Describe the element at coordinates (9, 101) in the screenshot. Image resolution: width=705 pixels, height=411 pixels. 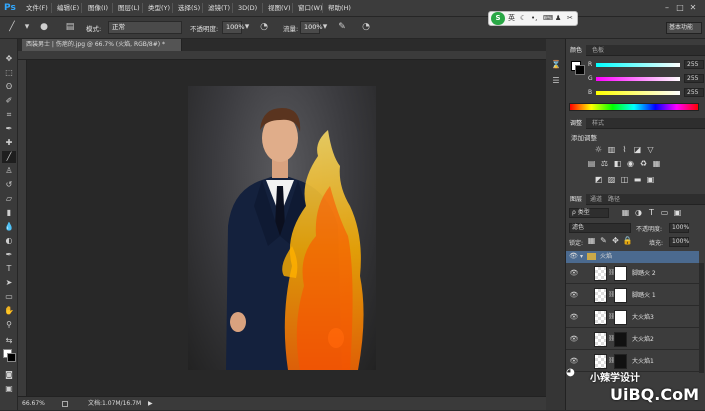
I see `quick-select-tool-icon: ✐` at that location.